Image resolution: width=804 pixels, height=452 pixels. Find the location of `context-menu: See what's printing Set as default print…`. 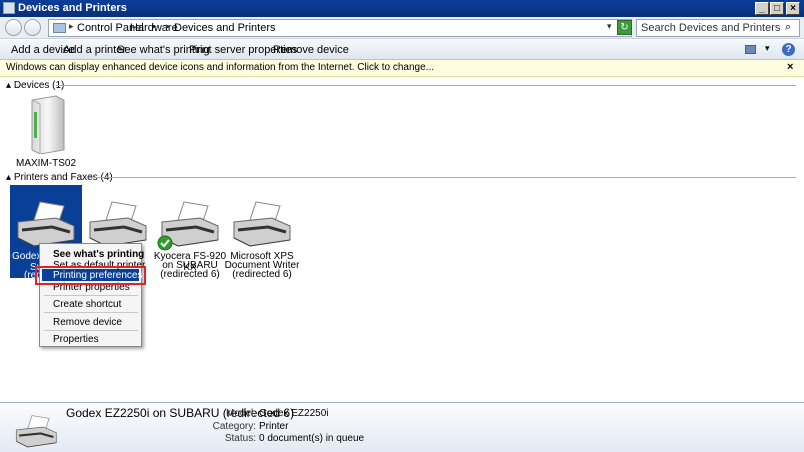

context-menu: See what's printing Set as default print… is located at coordinates (92, 295).